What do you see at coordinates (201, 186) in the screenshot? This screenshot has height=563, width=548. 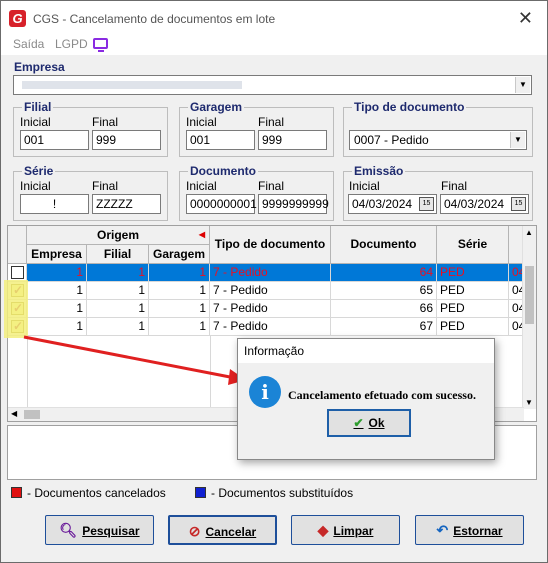 I see `documento-inicial-label: Inicial` at bounding box center [201, 186].